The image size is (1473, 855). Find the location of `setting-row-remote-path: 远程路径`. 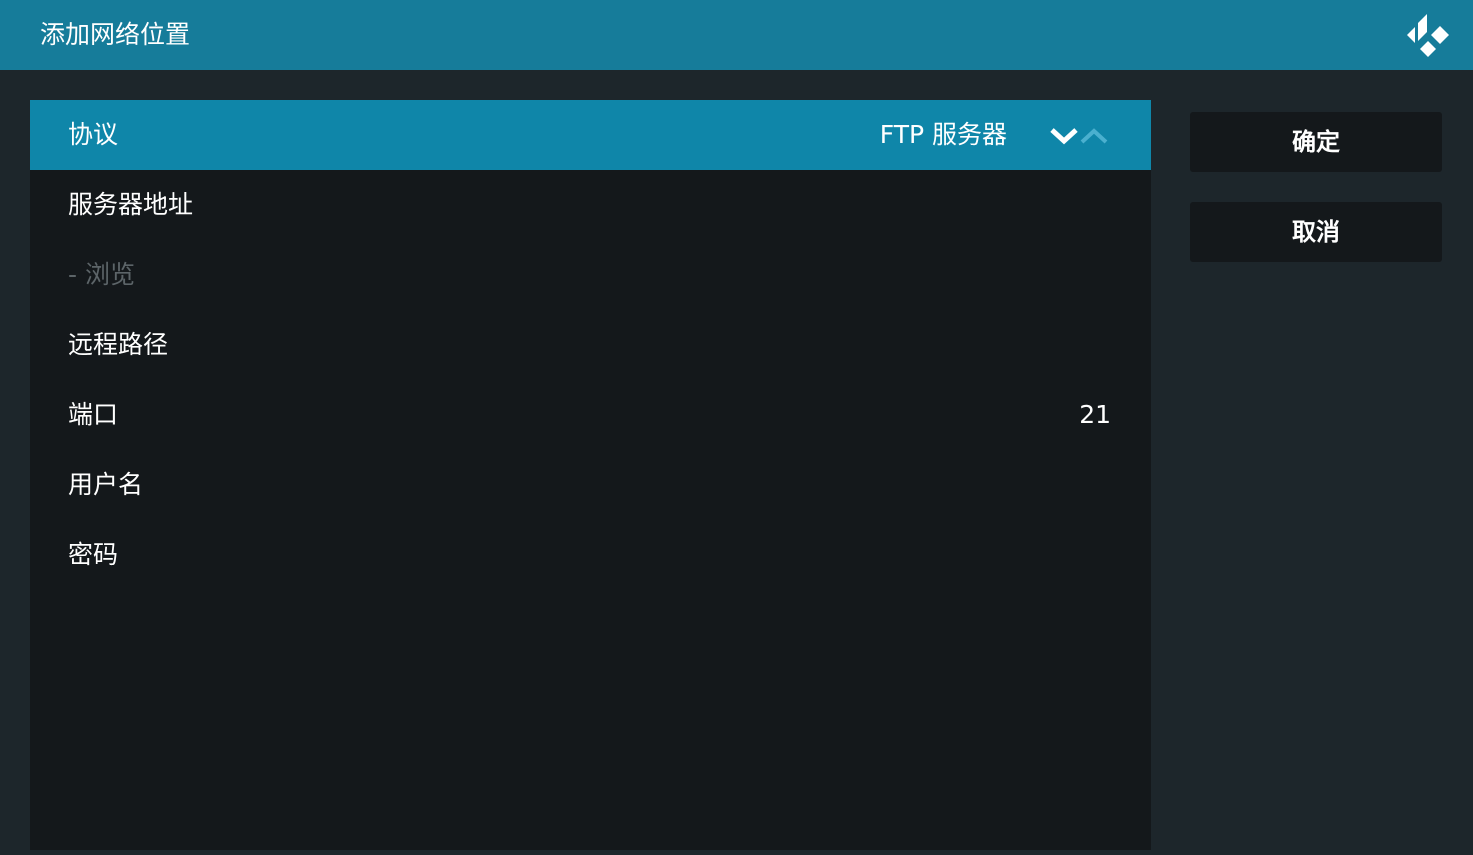

setting-row-remote-path: 远程路径 is located at coordinates (590, 345).